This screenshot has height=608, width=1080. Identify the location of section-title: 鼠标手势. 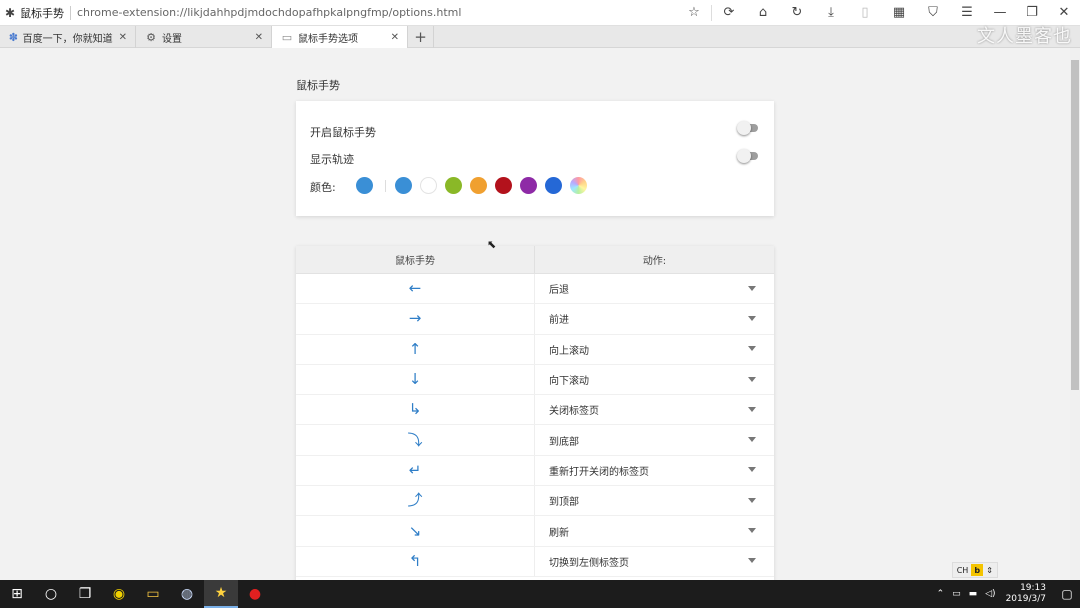
(318, 85).